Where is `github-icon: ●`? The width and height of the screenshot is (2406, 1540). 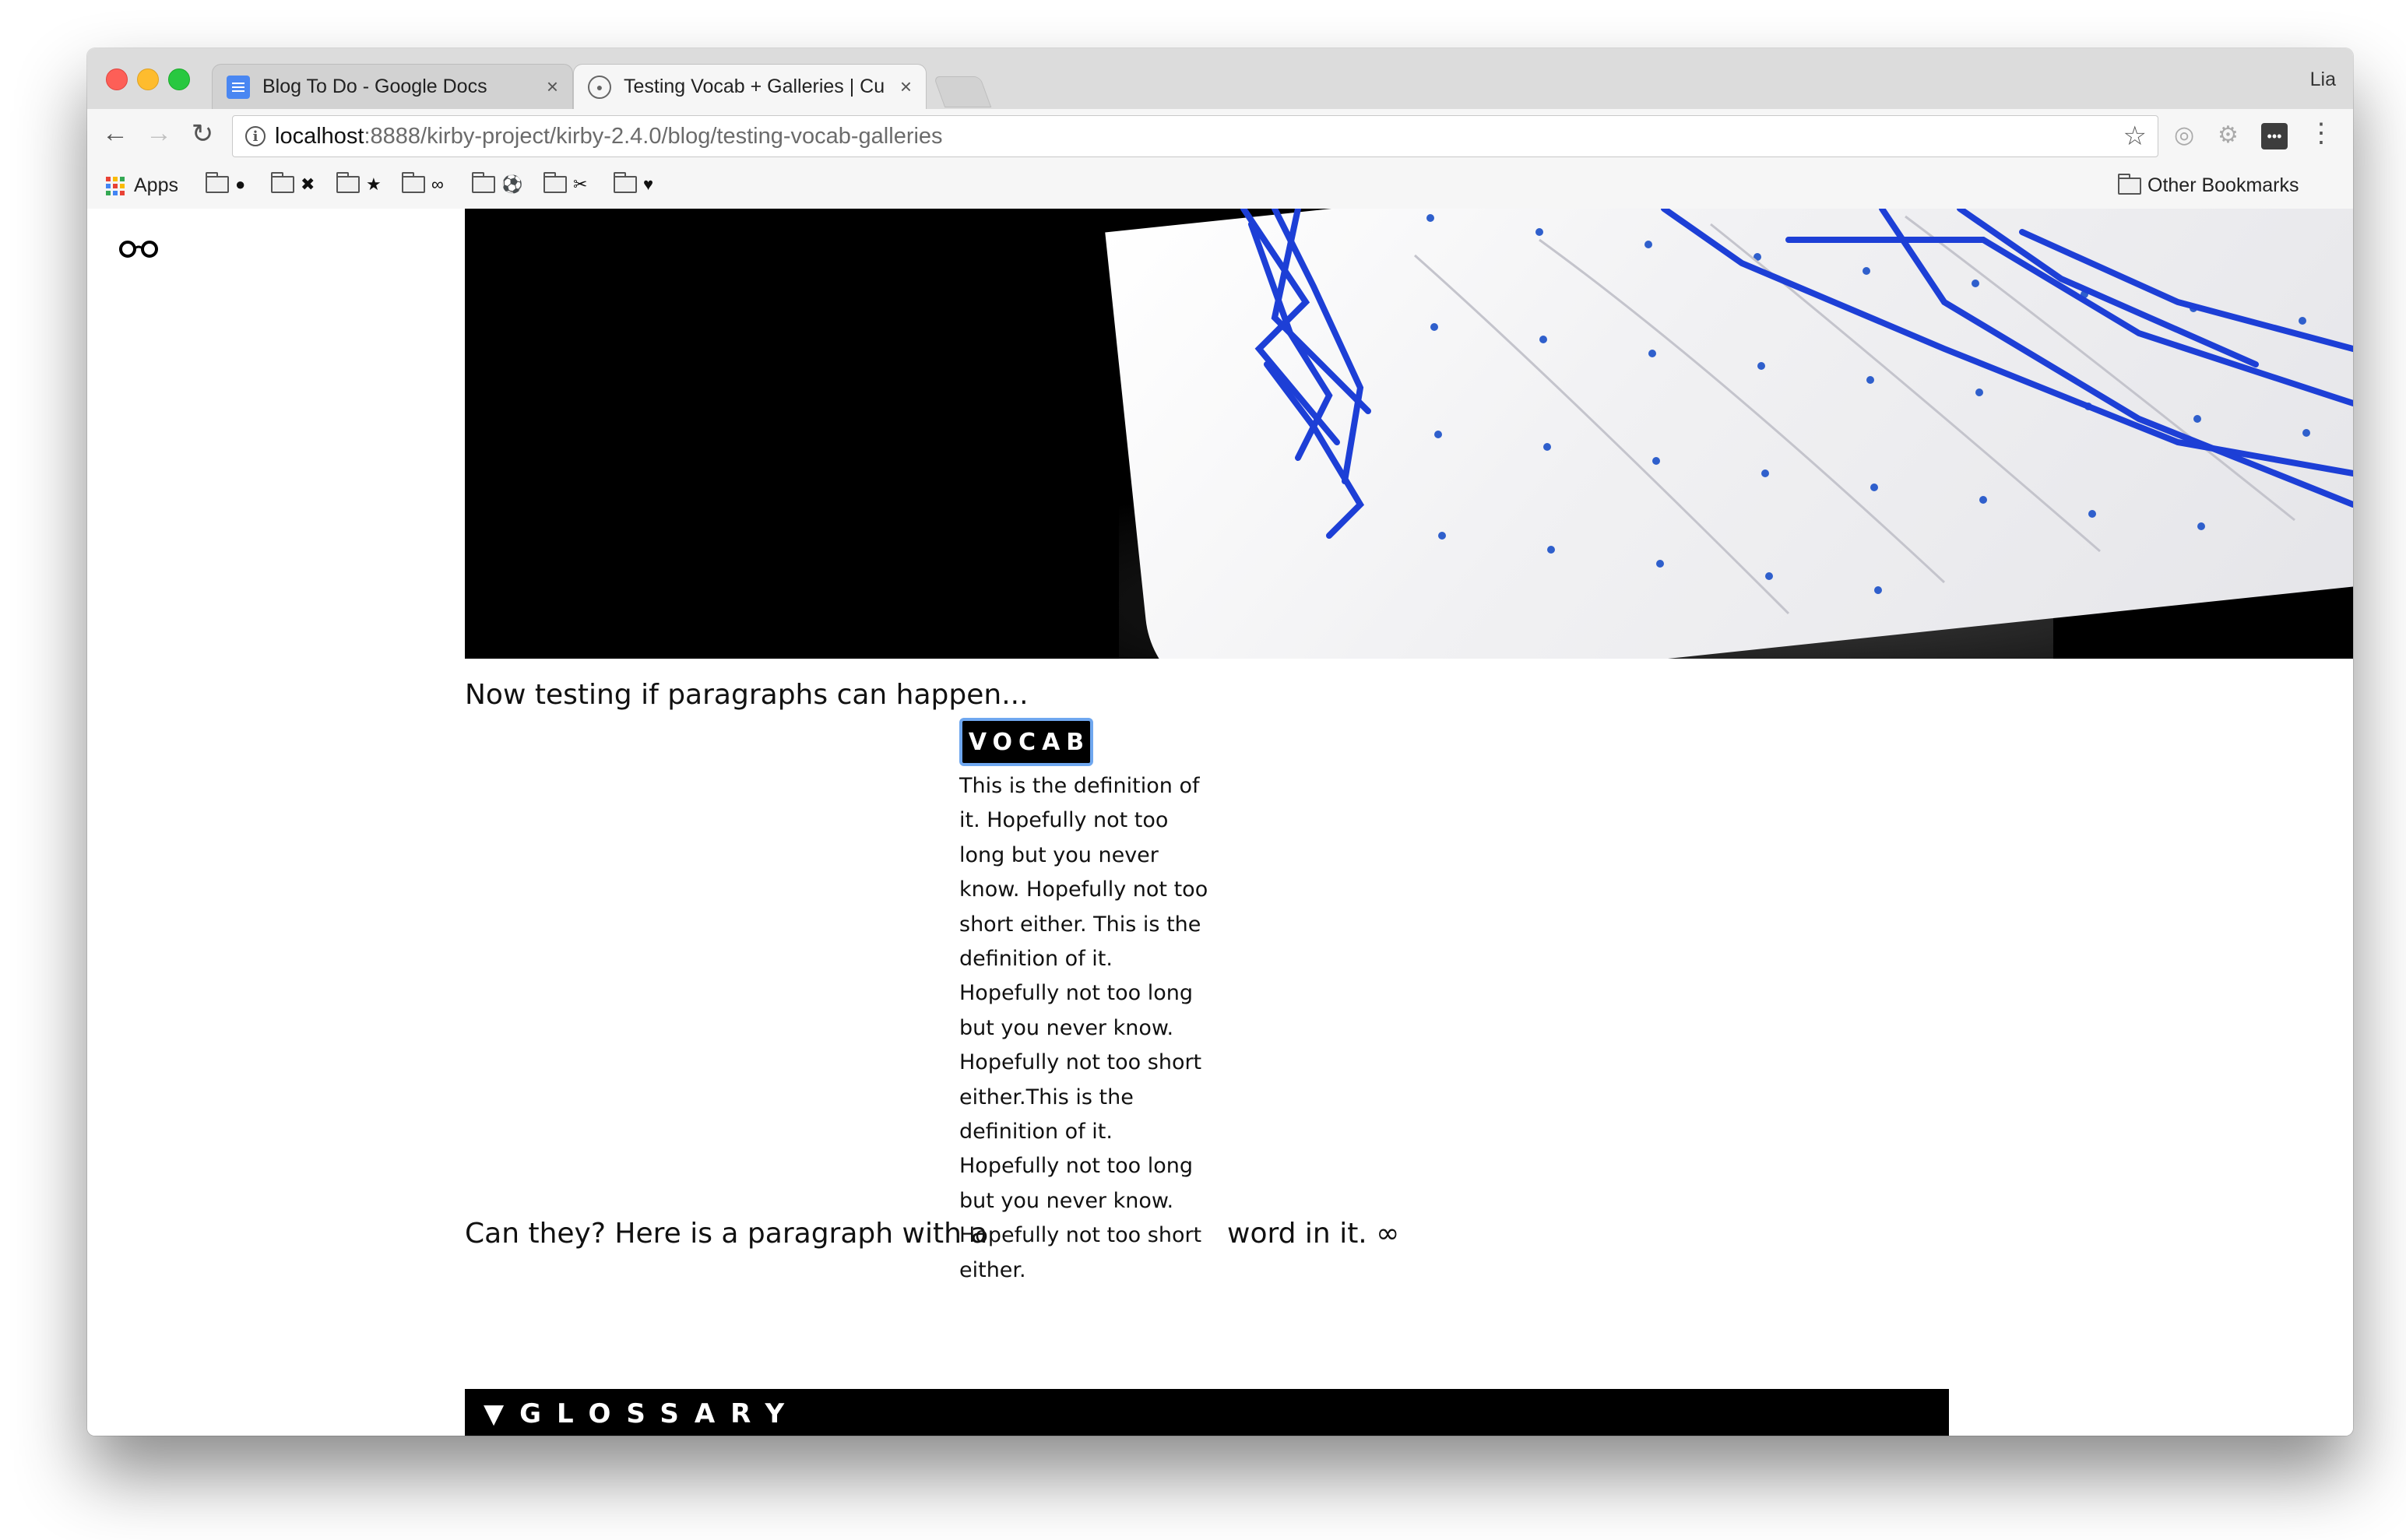 github-icon: ● is located at coordinates (599, 87).